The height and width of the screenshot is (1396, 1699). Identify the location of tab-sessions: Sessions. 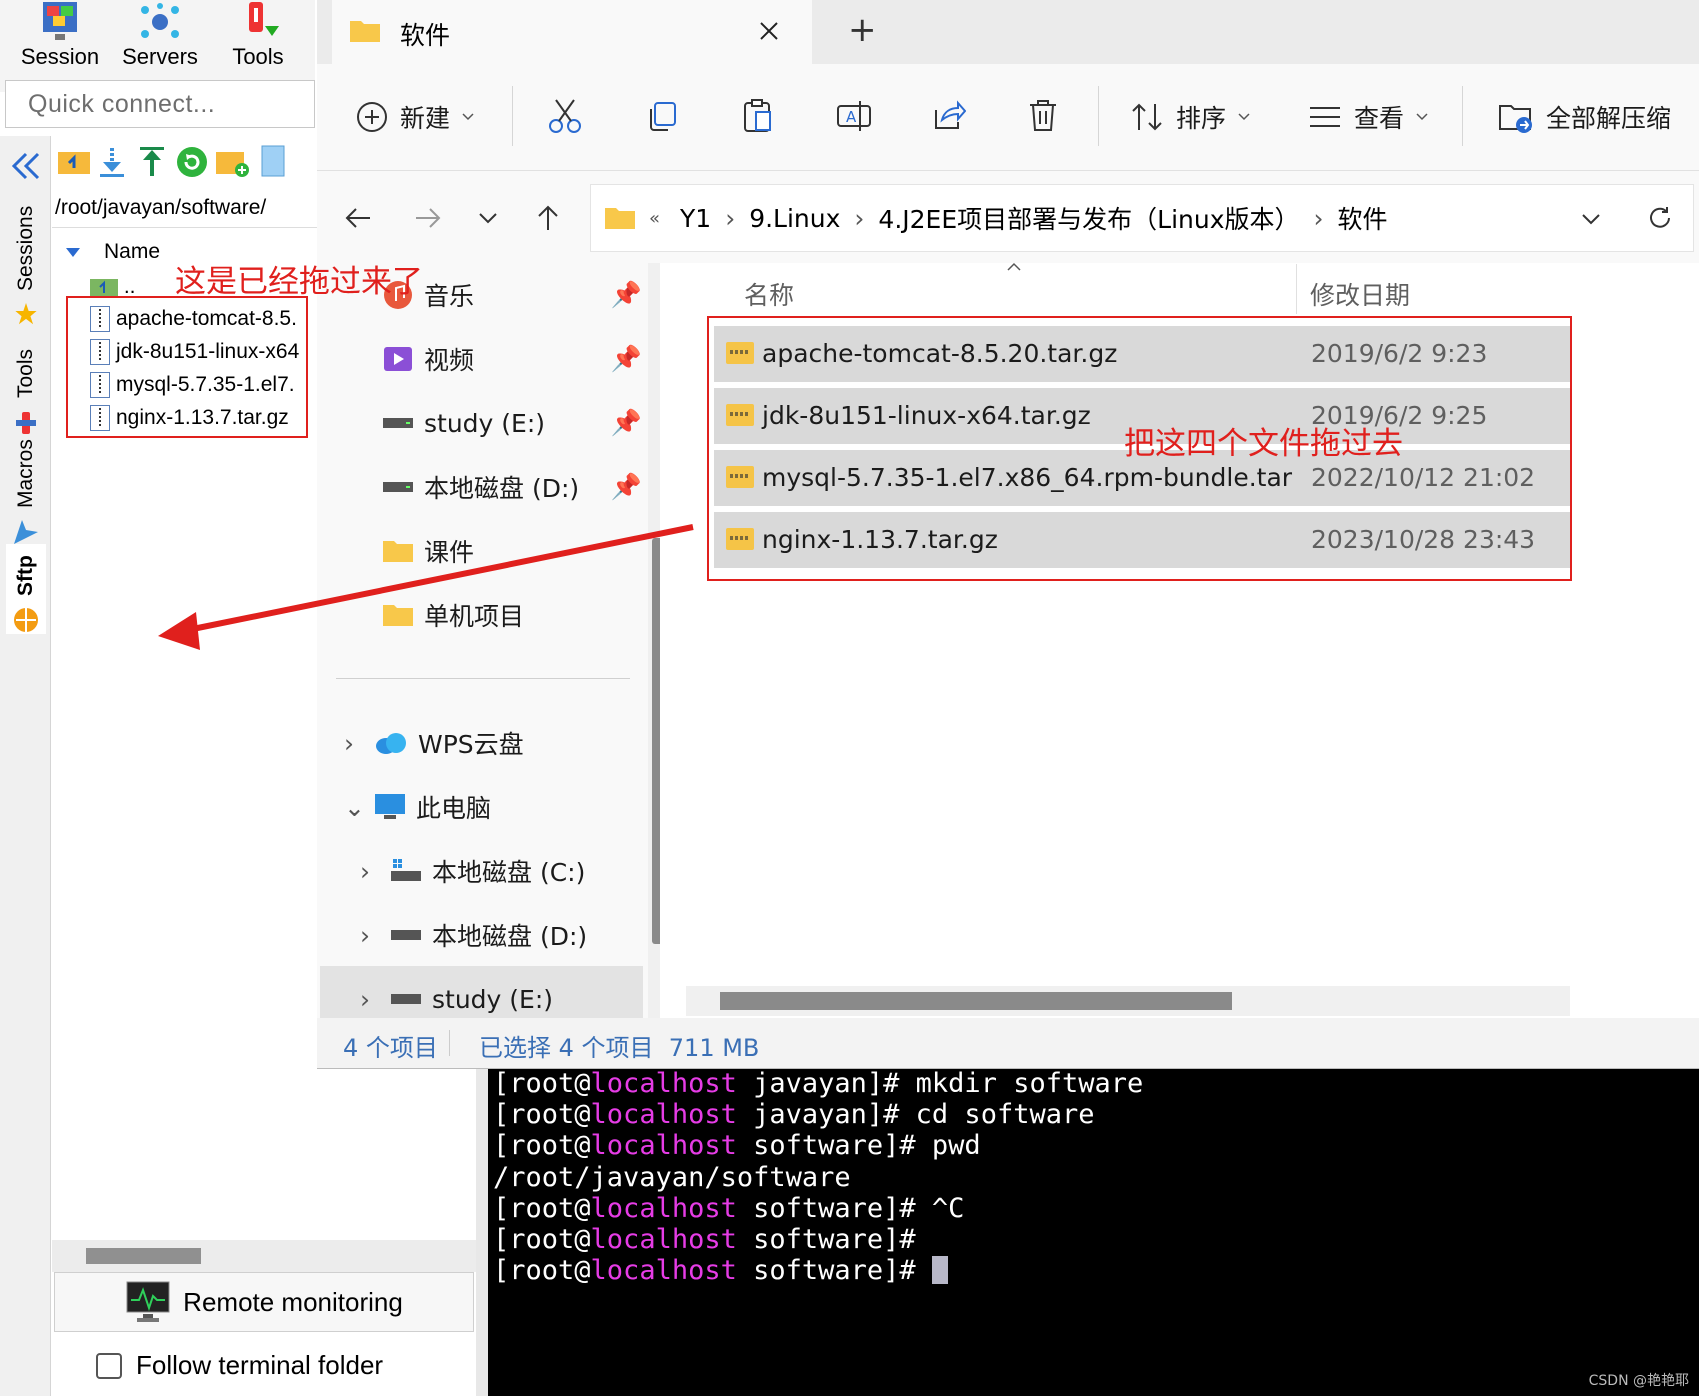
(26, 266).